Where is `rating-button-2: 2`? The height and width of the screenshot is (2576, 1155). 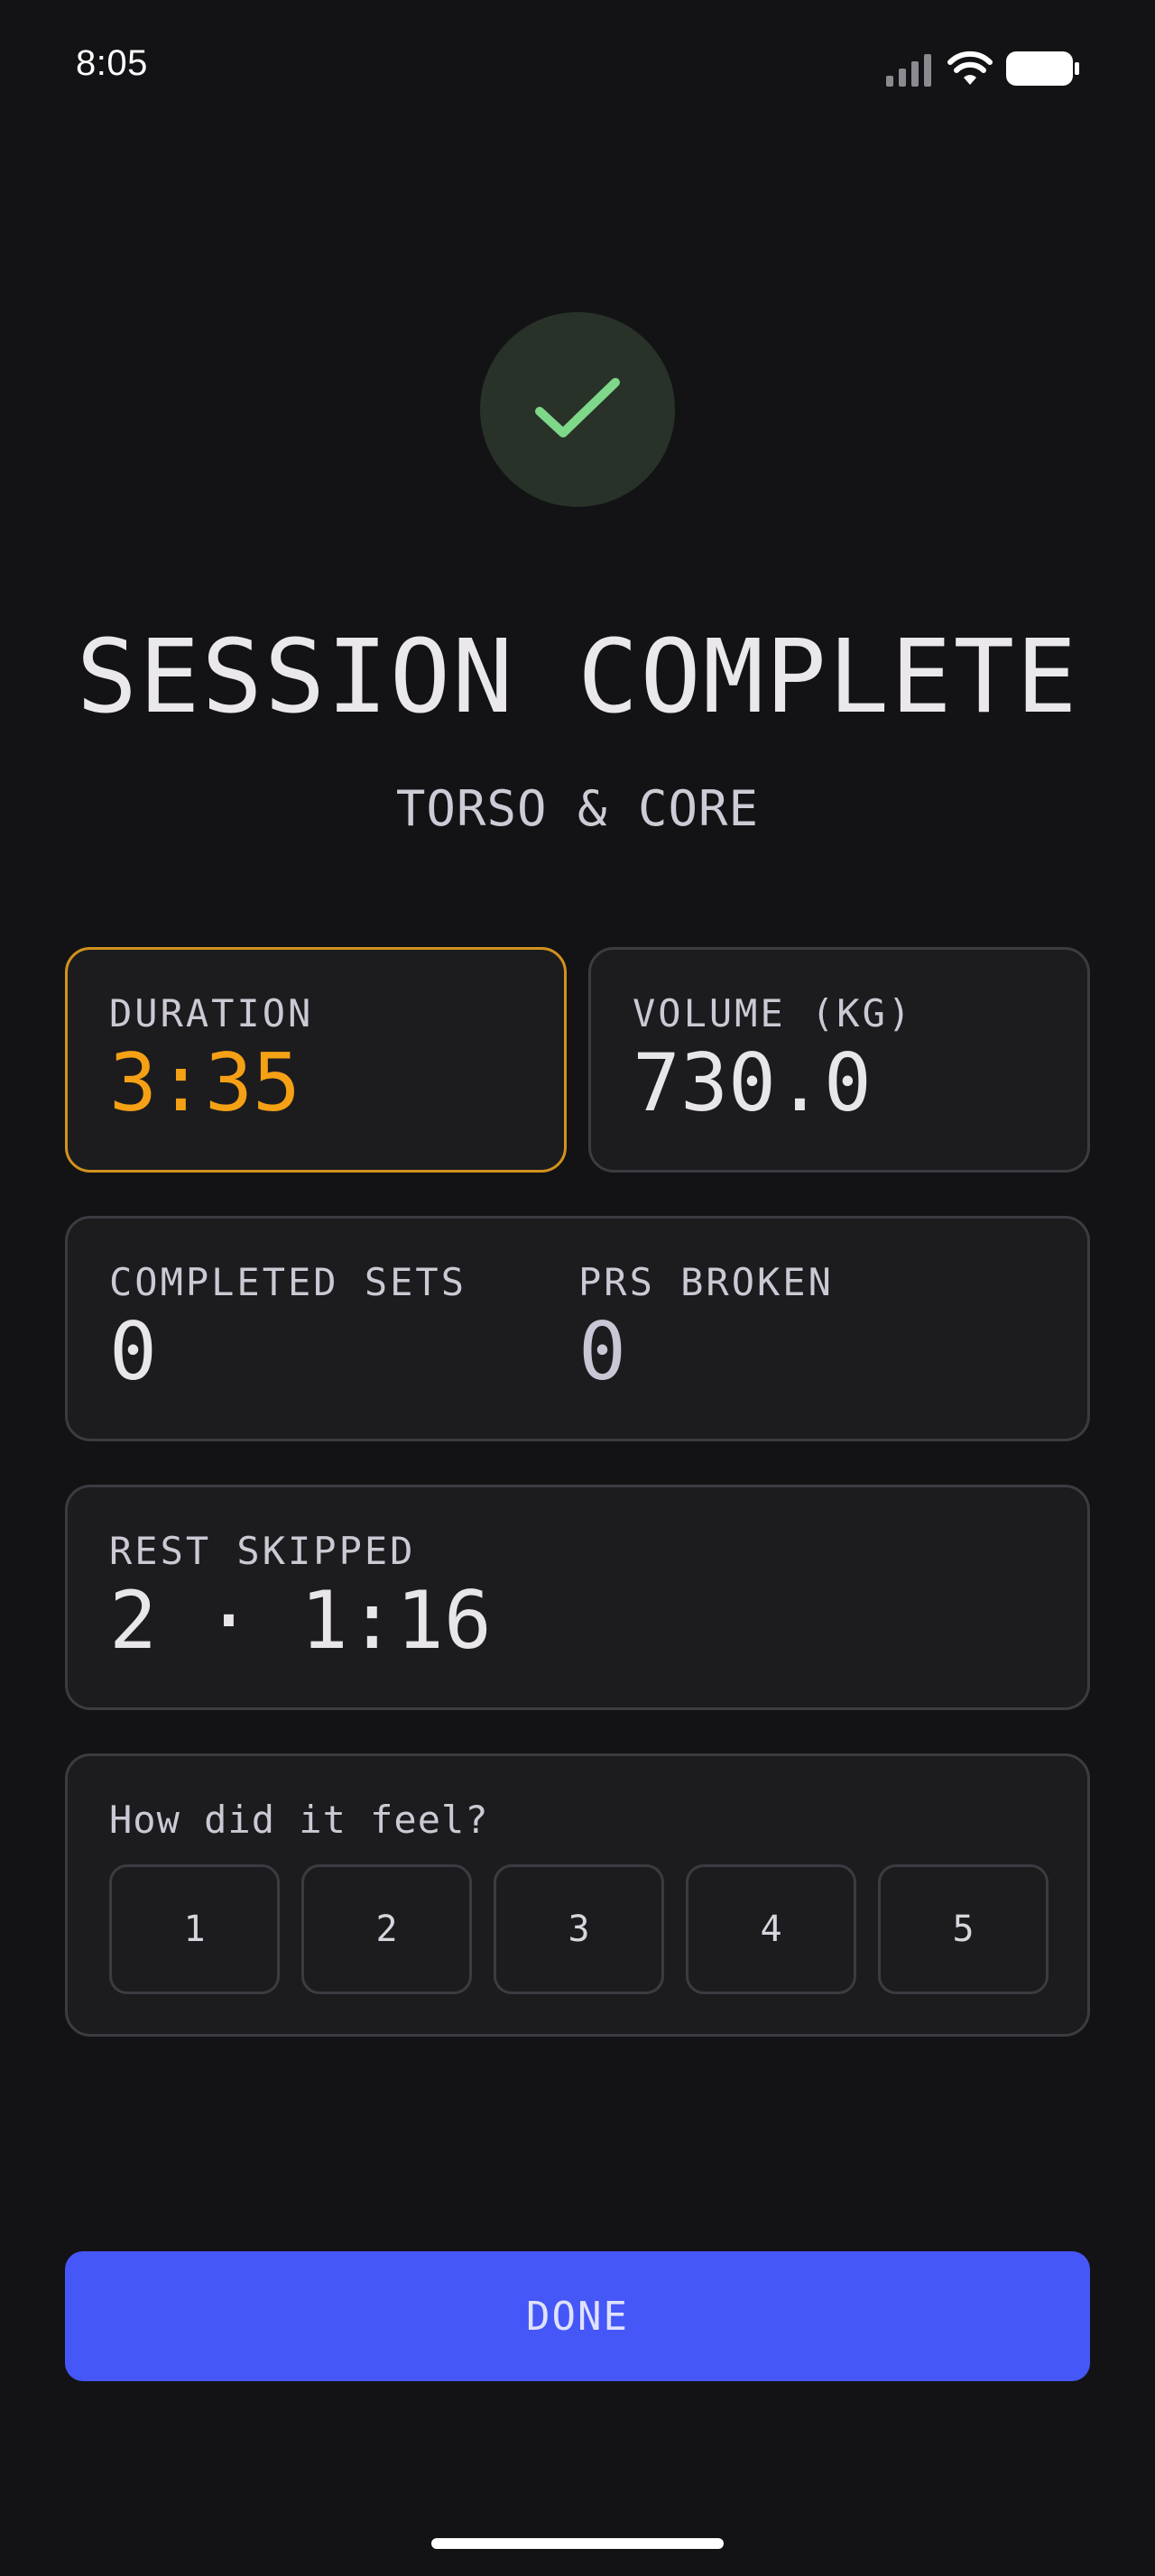 rating-button-2: 2 is located at coordinates (386, 1929).